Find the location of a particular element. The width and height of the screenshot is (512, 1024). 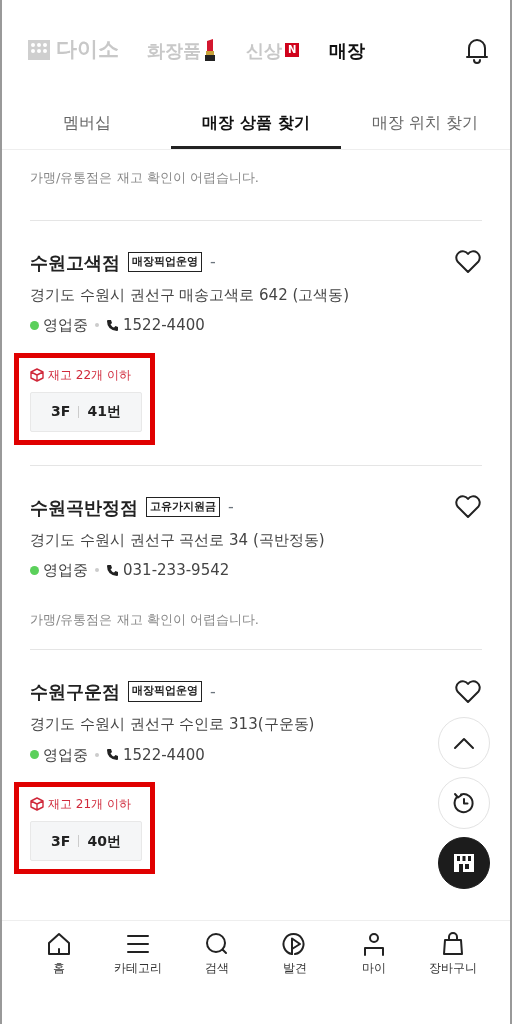

nav-item: 검색 is located at coordinates (216, 956).